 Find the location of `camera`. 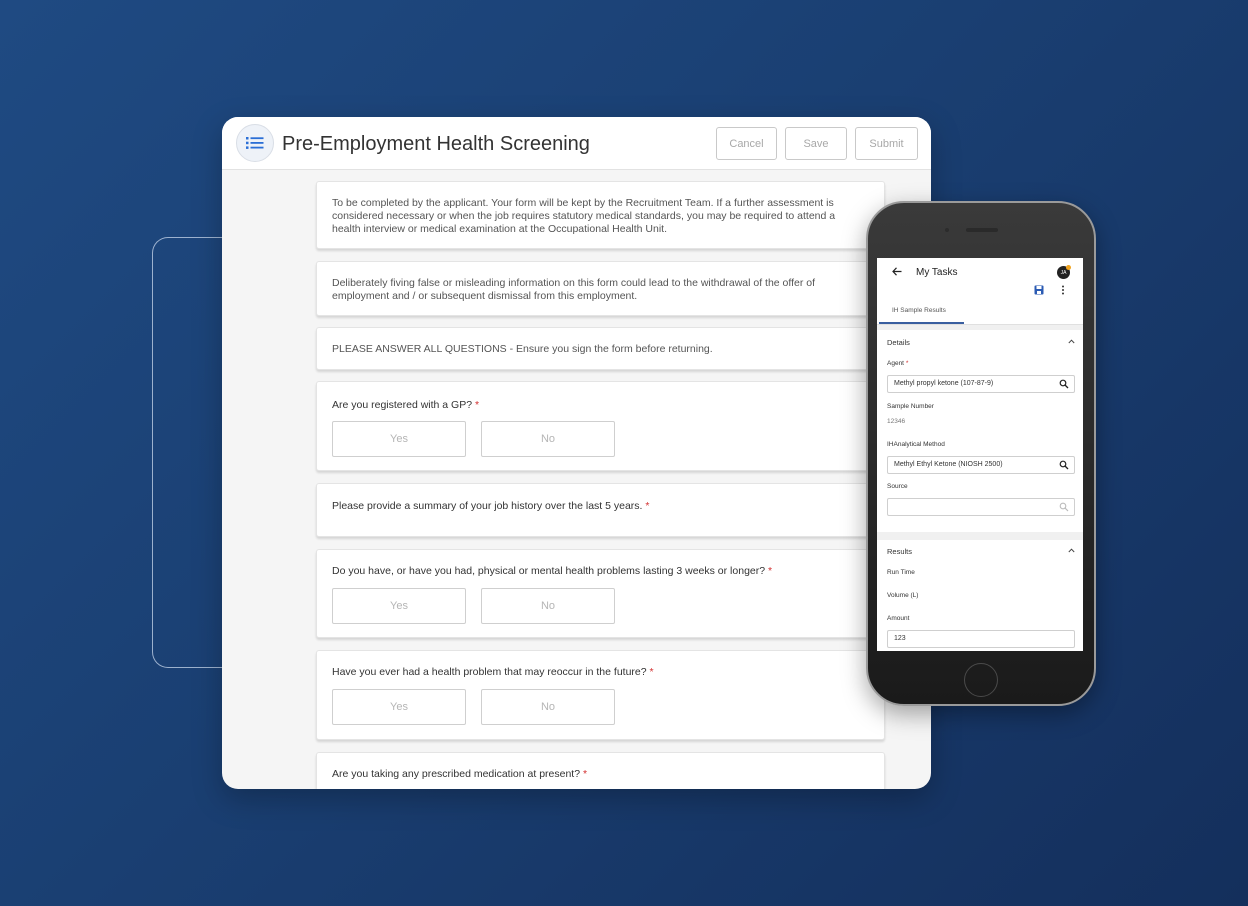

camera is located at coordinates (947, 230).